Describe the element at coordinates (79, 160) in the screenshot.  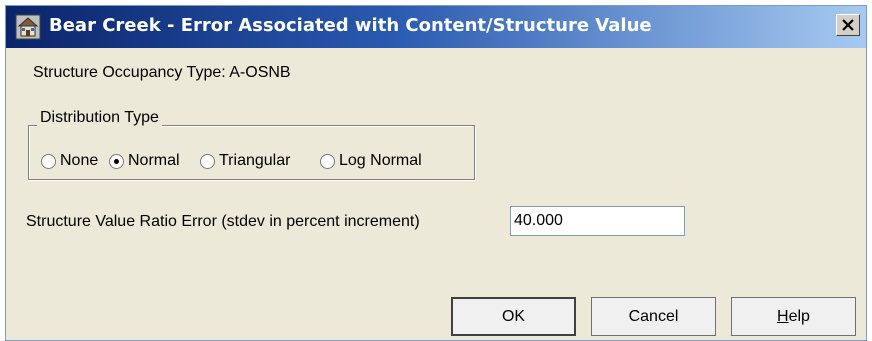
I see `radio-none-label: None` at that location.